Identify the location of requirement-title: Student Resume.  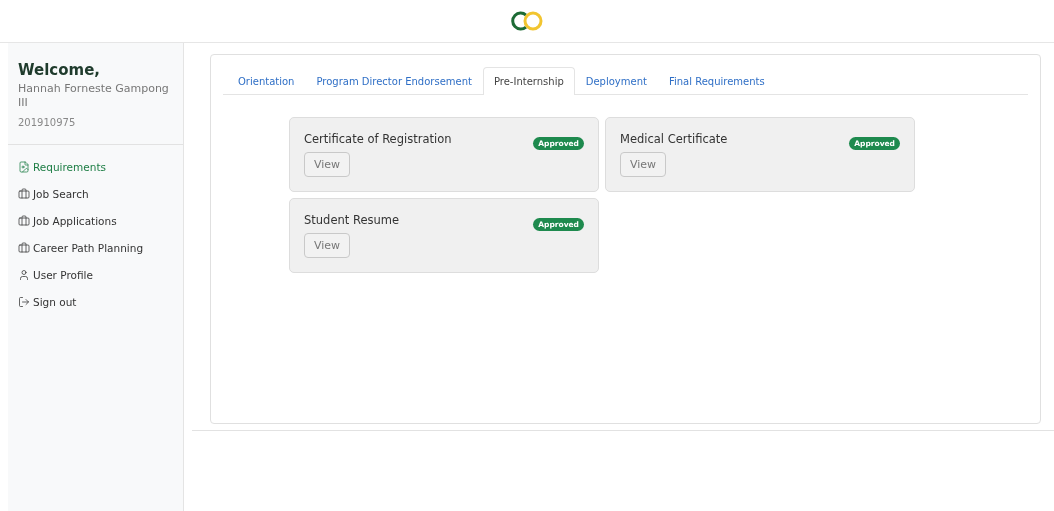
(352, 220).